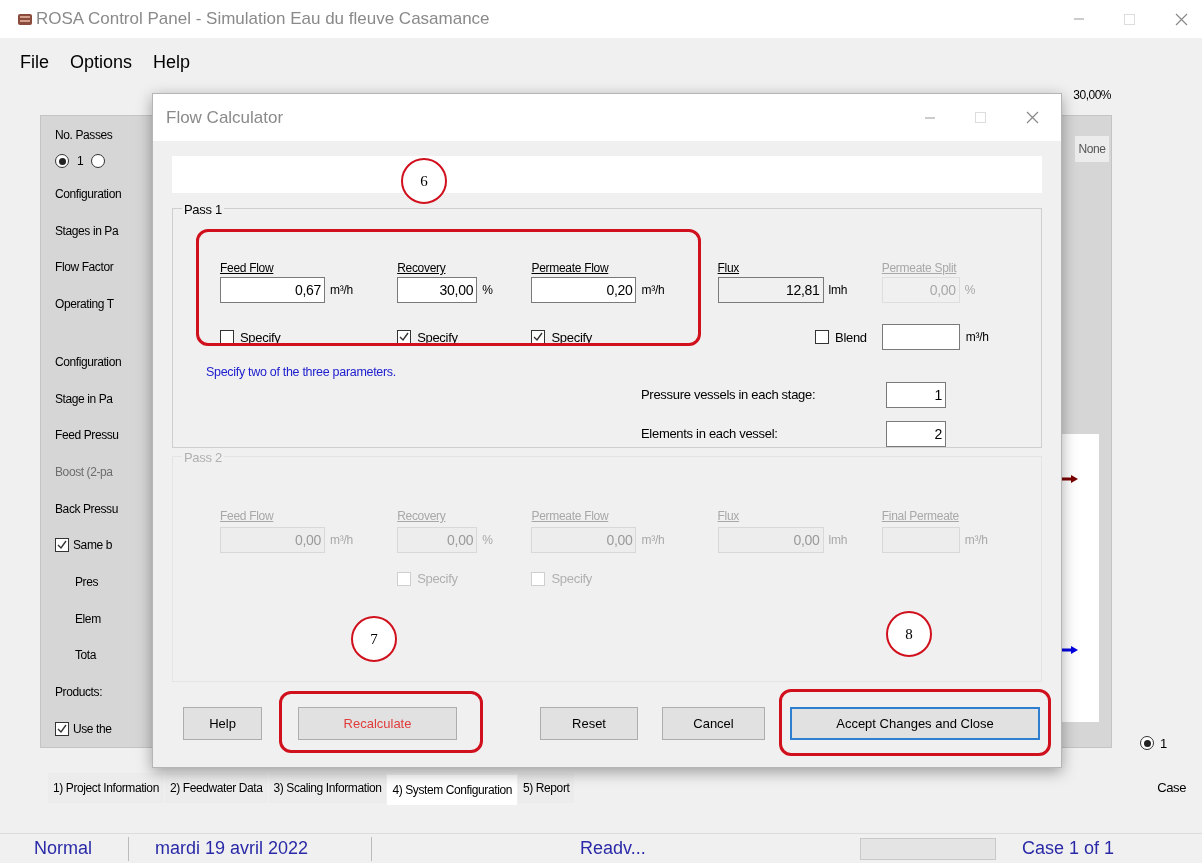 This screenshot has height=863, width=1202. I want to click on field-label: Pres, so click(87, 583).